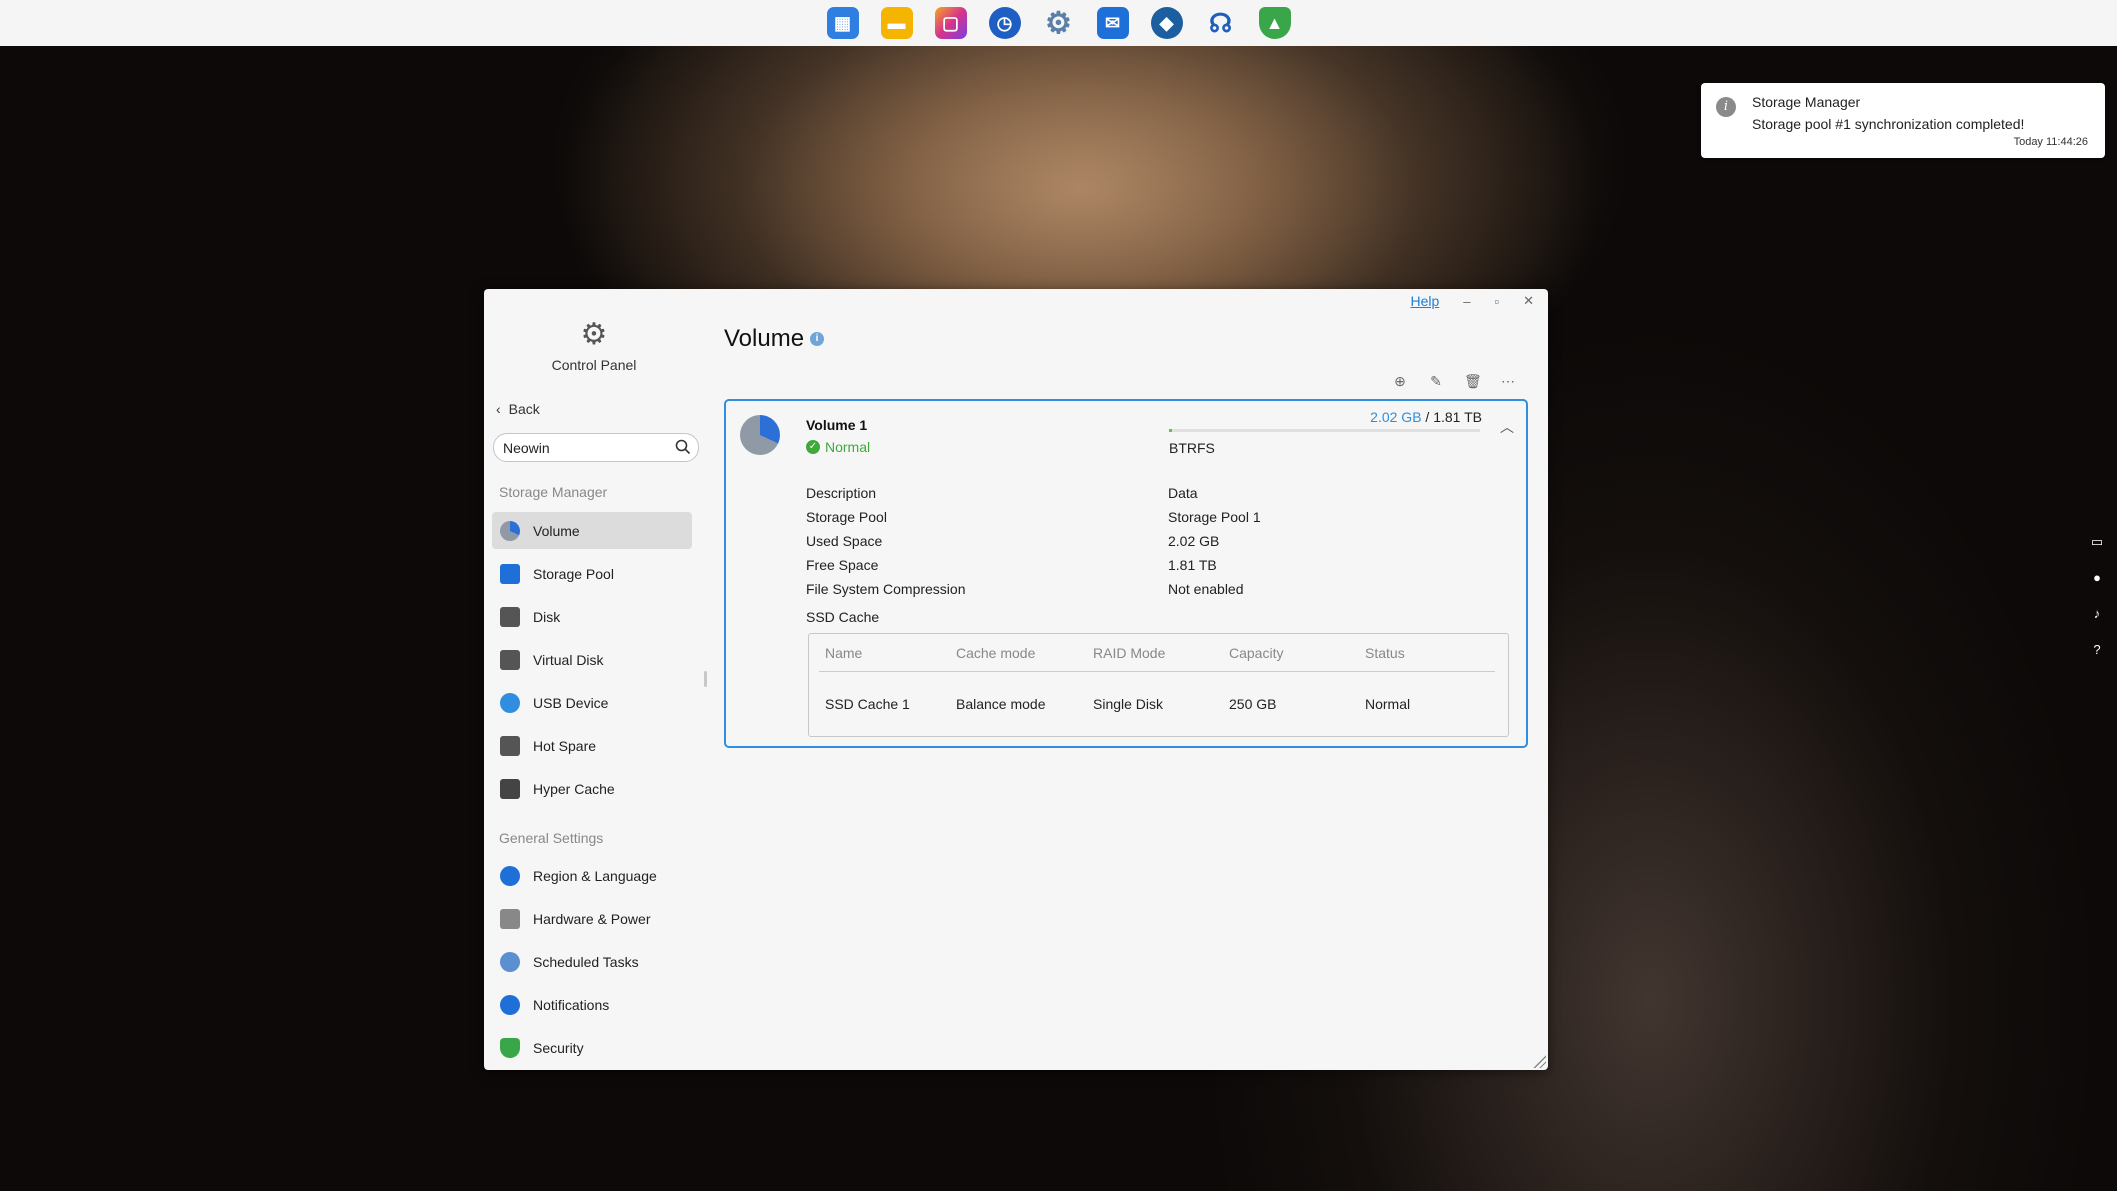  I want to click on search-icon, so click(683, 447).